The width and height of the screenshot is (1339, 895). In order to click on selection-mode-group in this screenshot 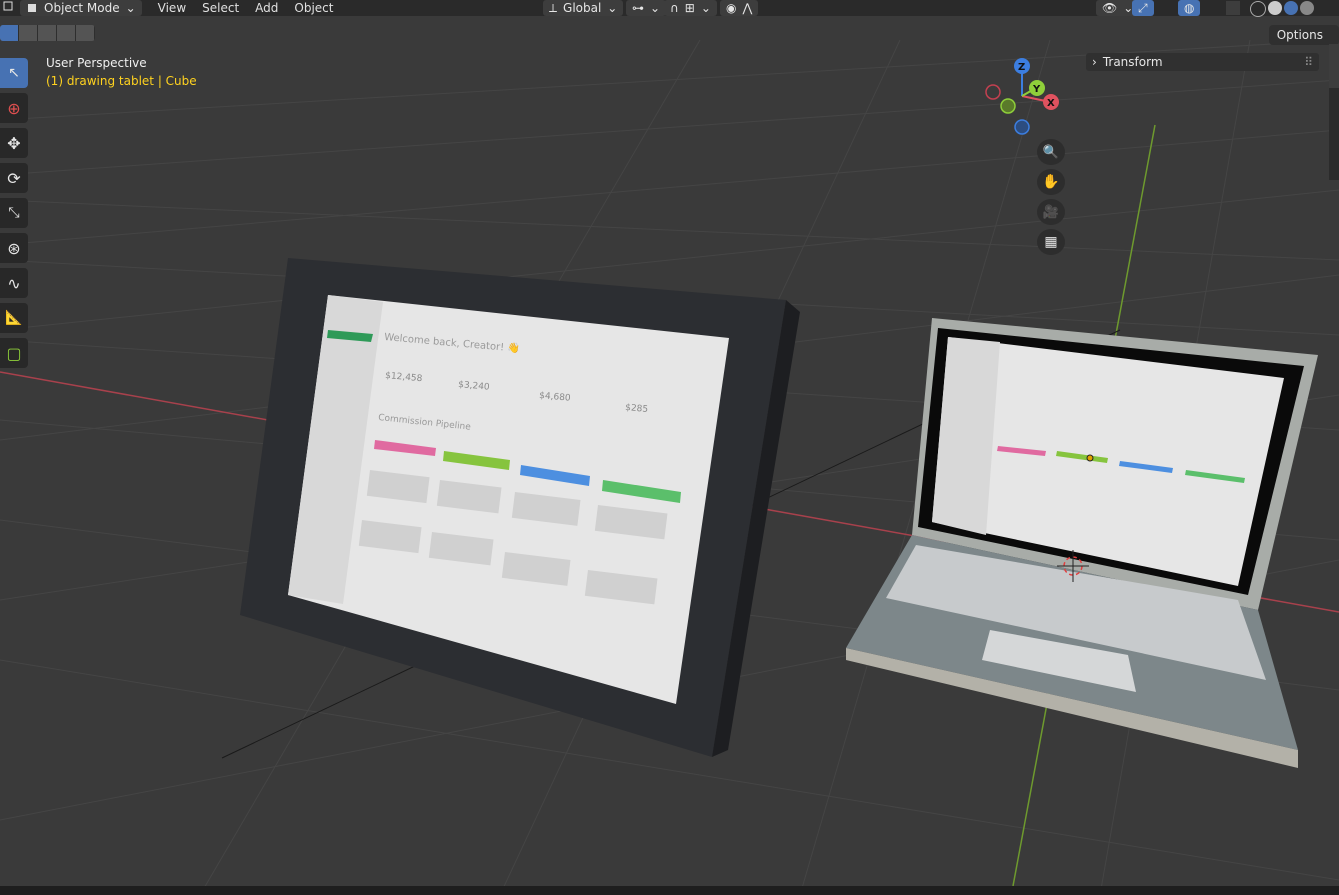, I will do `click(47, 33)`.